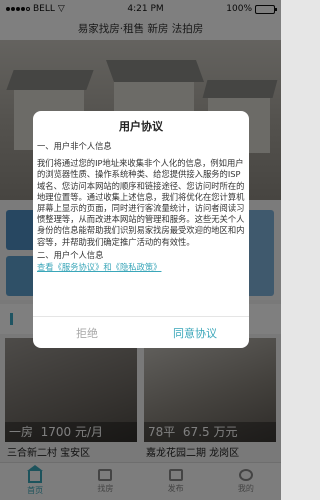 This screenshot has height=500, width=320. Describe the element at coordinates (195, 332) in the screenshot. I see `agree-button: 同意协议` at that location.